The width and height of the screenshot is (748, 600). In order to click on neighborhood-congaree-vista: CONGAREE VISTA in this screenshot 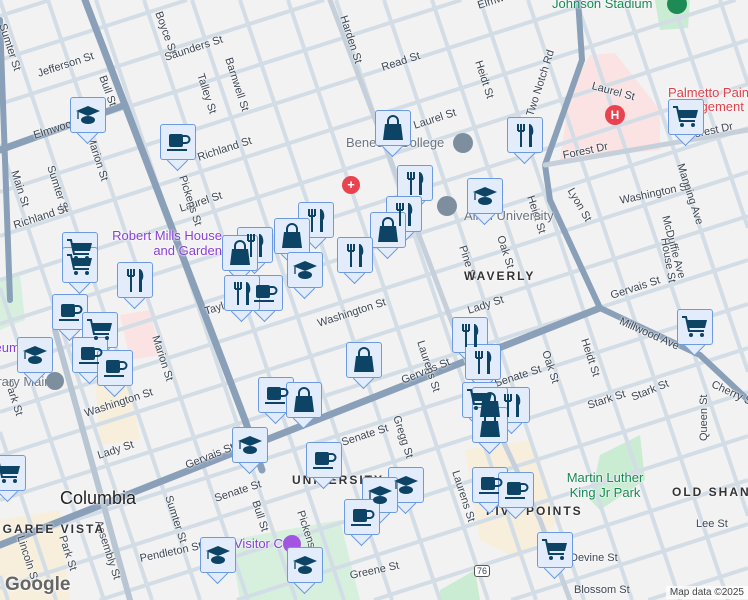, I will do `click(53, 529)`.